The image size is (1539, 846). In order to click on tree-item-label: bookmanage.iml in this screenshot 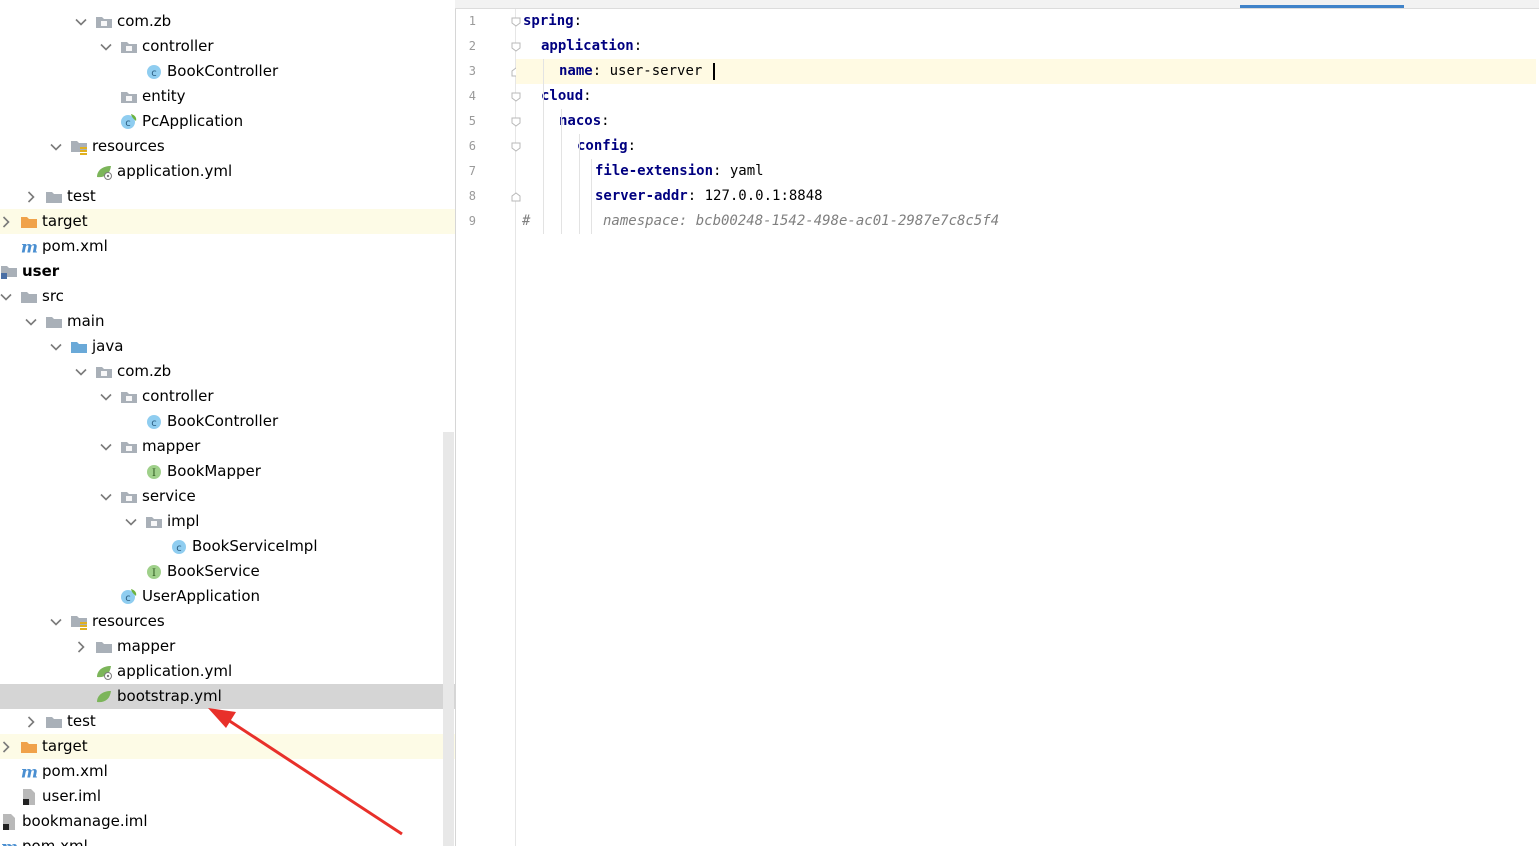, I will do `click(85, 821)`.